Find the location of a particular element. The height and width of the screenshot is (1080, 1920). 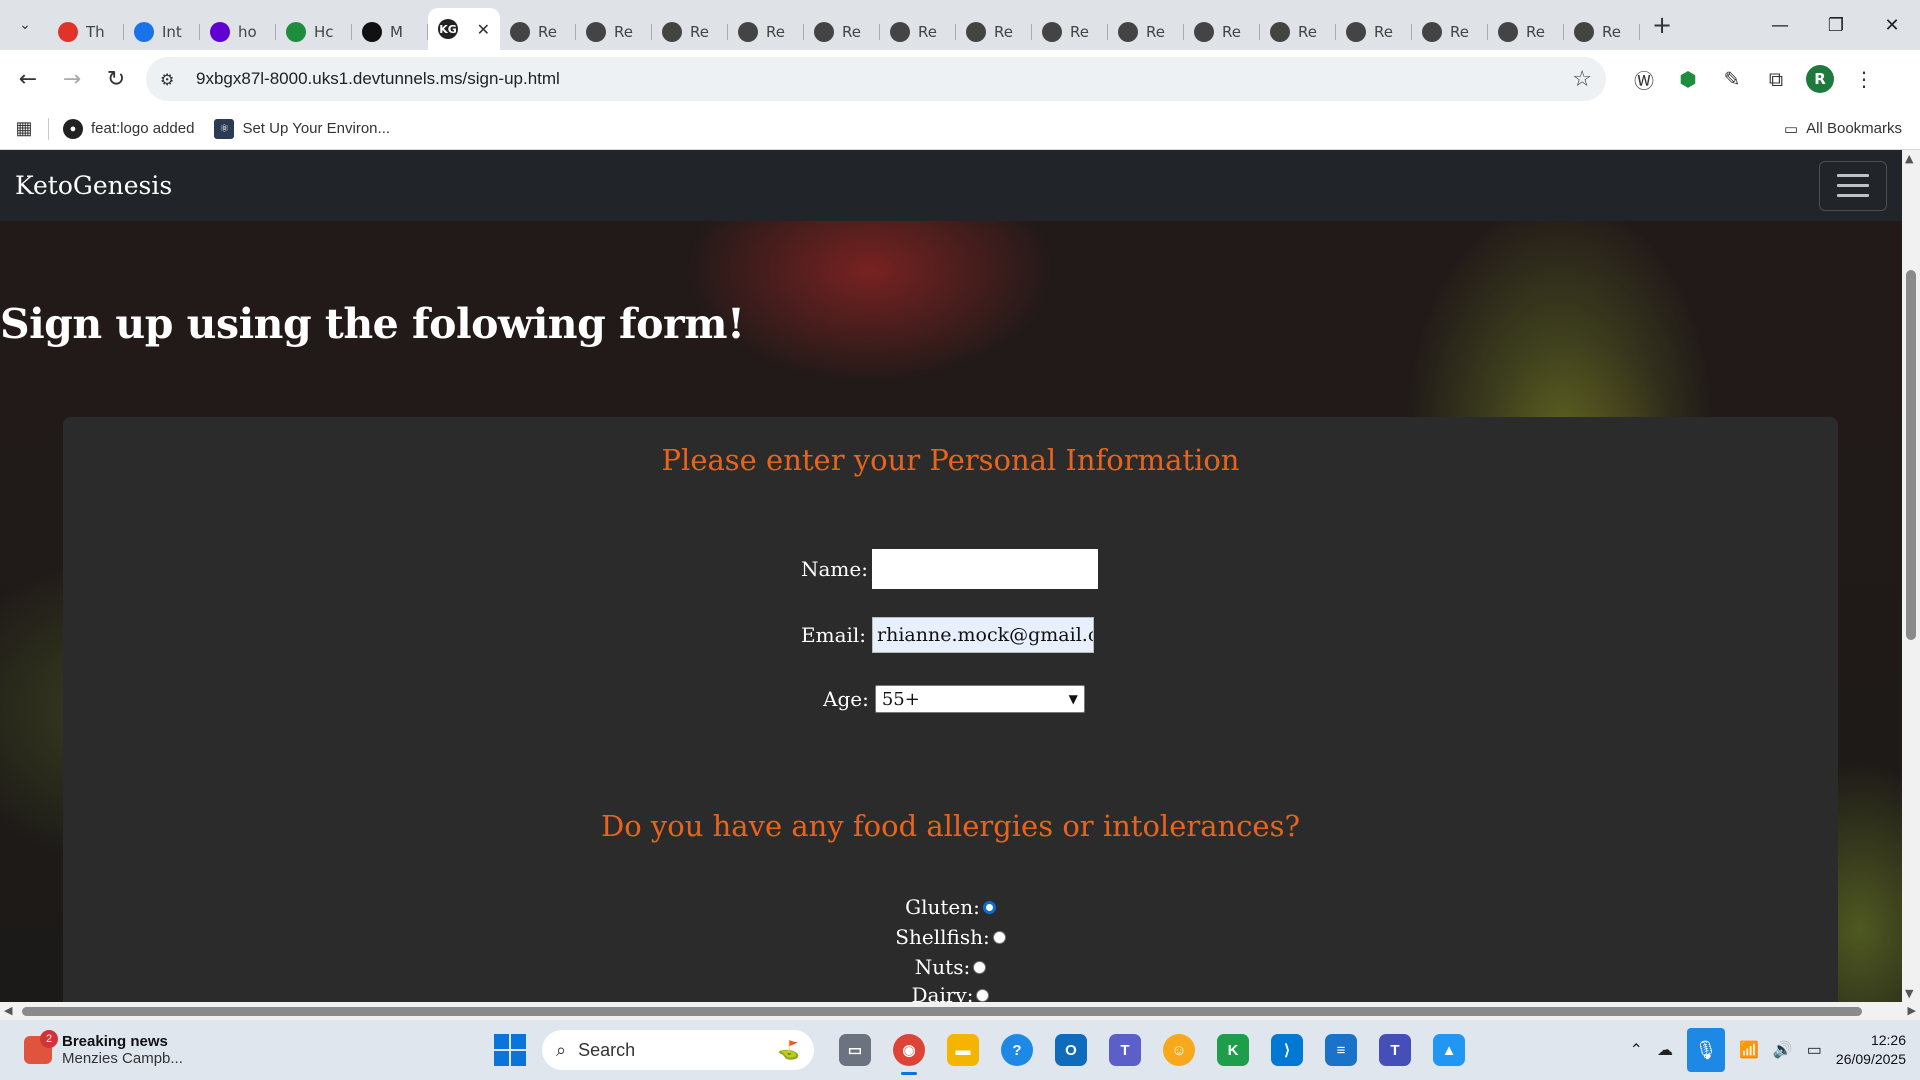

browser-tab: Th is located at coordinates (86, 32).